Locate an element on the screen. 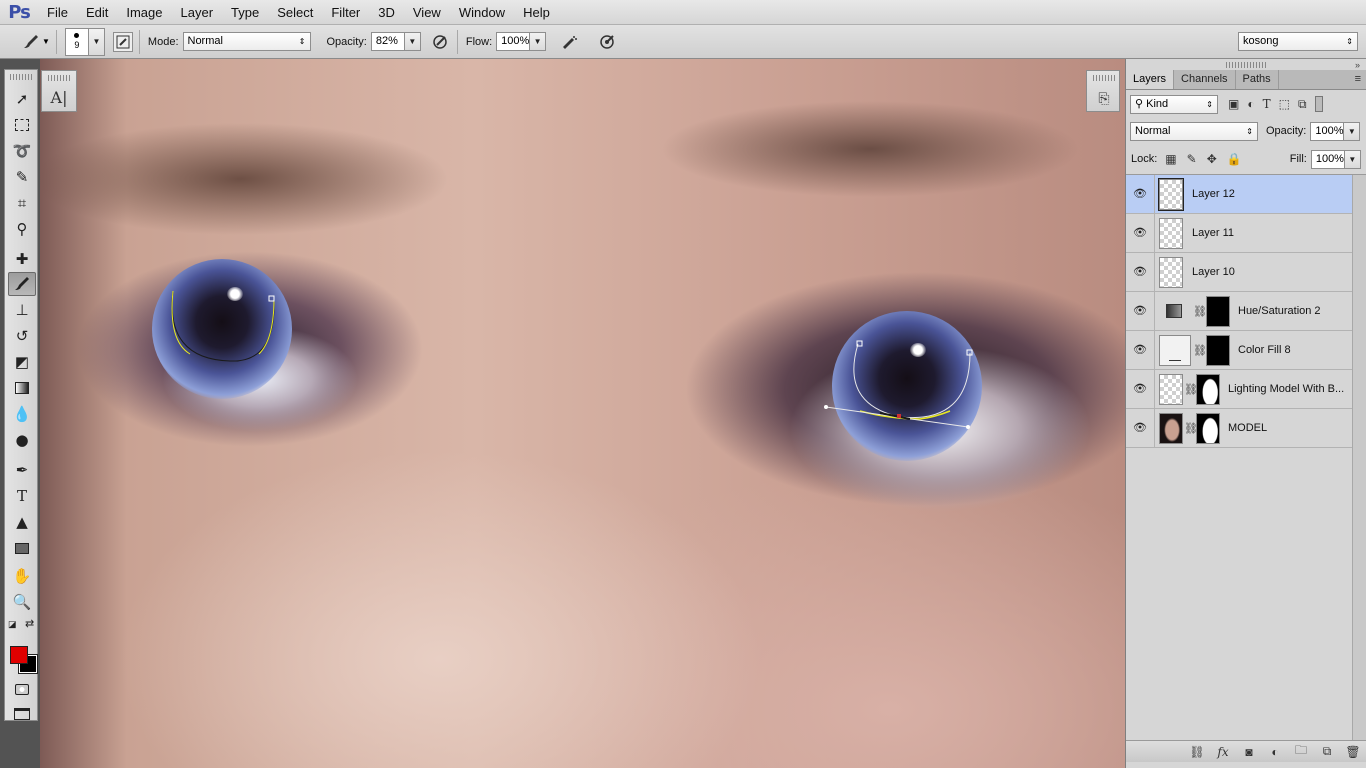 The height and width of the screenshot is (768, 1366). filter-type-icon: T is located at coordinates (1267, 104).